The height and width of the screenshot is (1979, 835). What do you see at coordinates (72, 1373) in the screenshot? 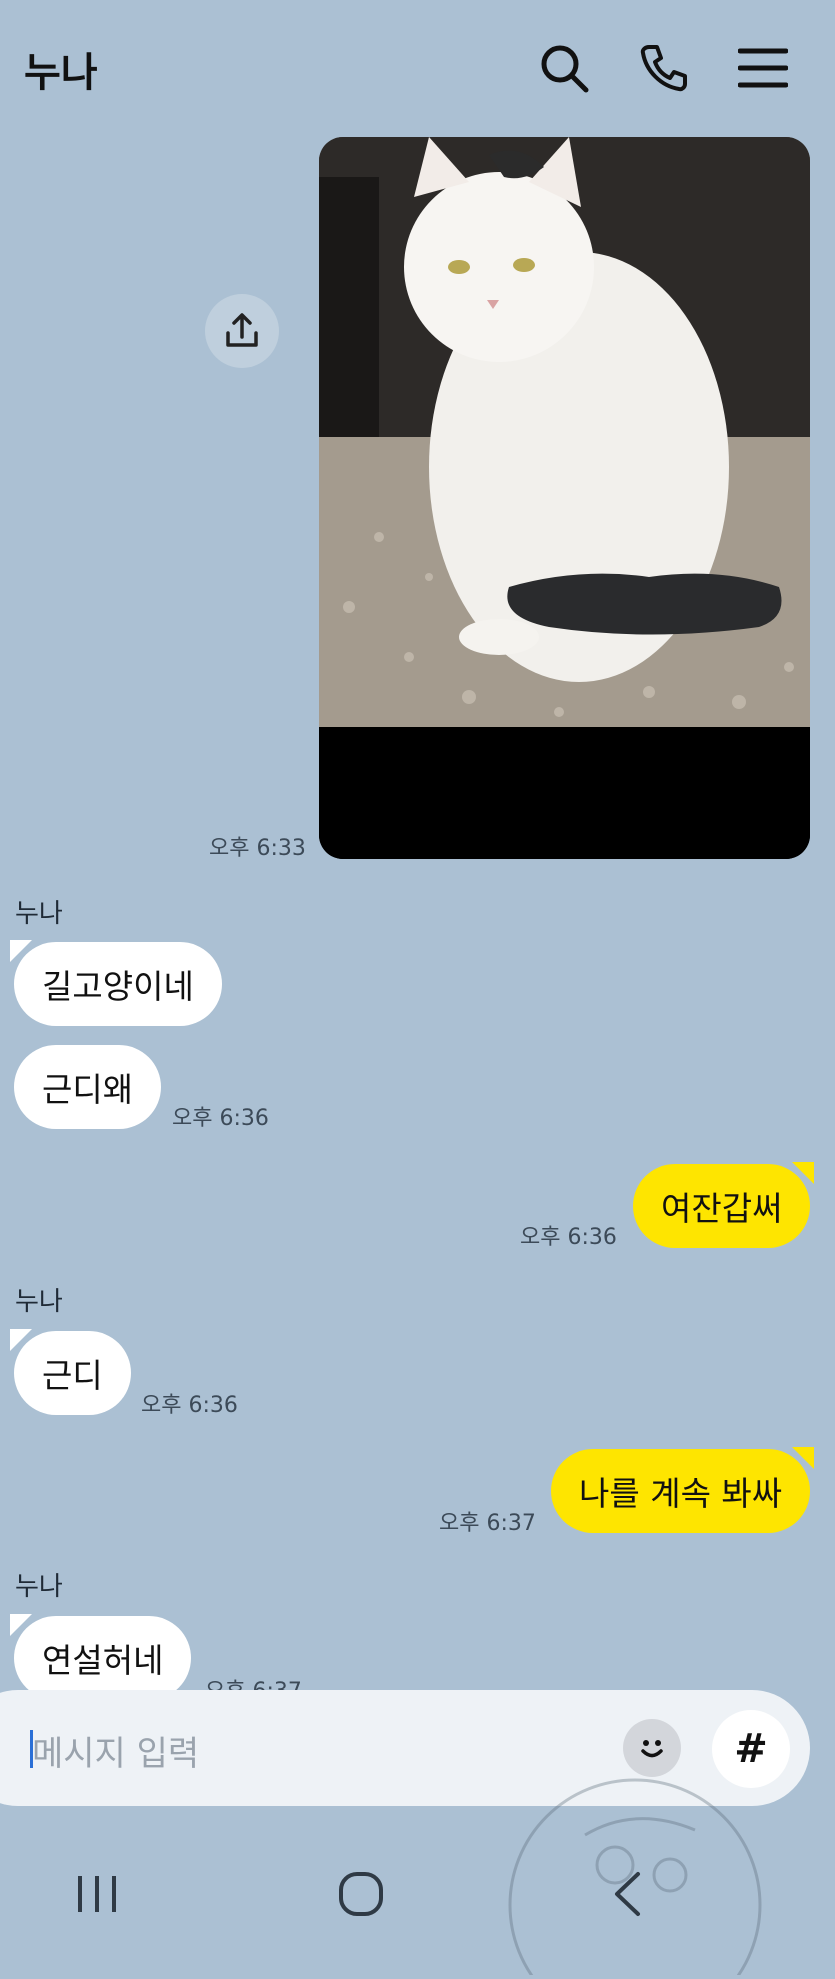
I see `incoming-message: 근디` at bounding box center [72, 1373].